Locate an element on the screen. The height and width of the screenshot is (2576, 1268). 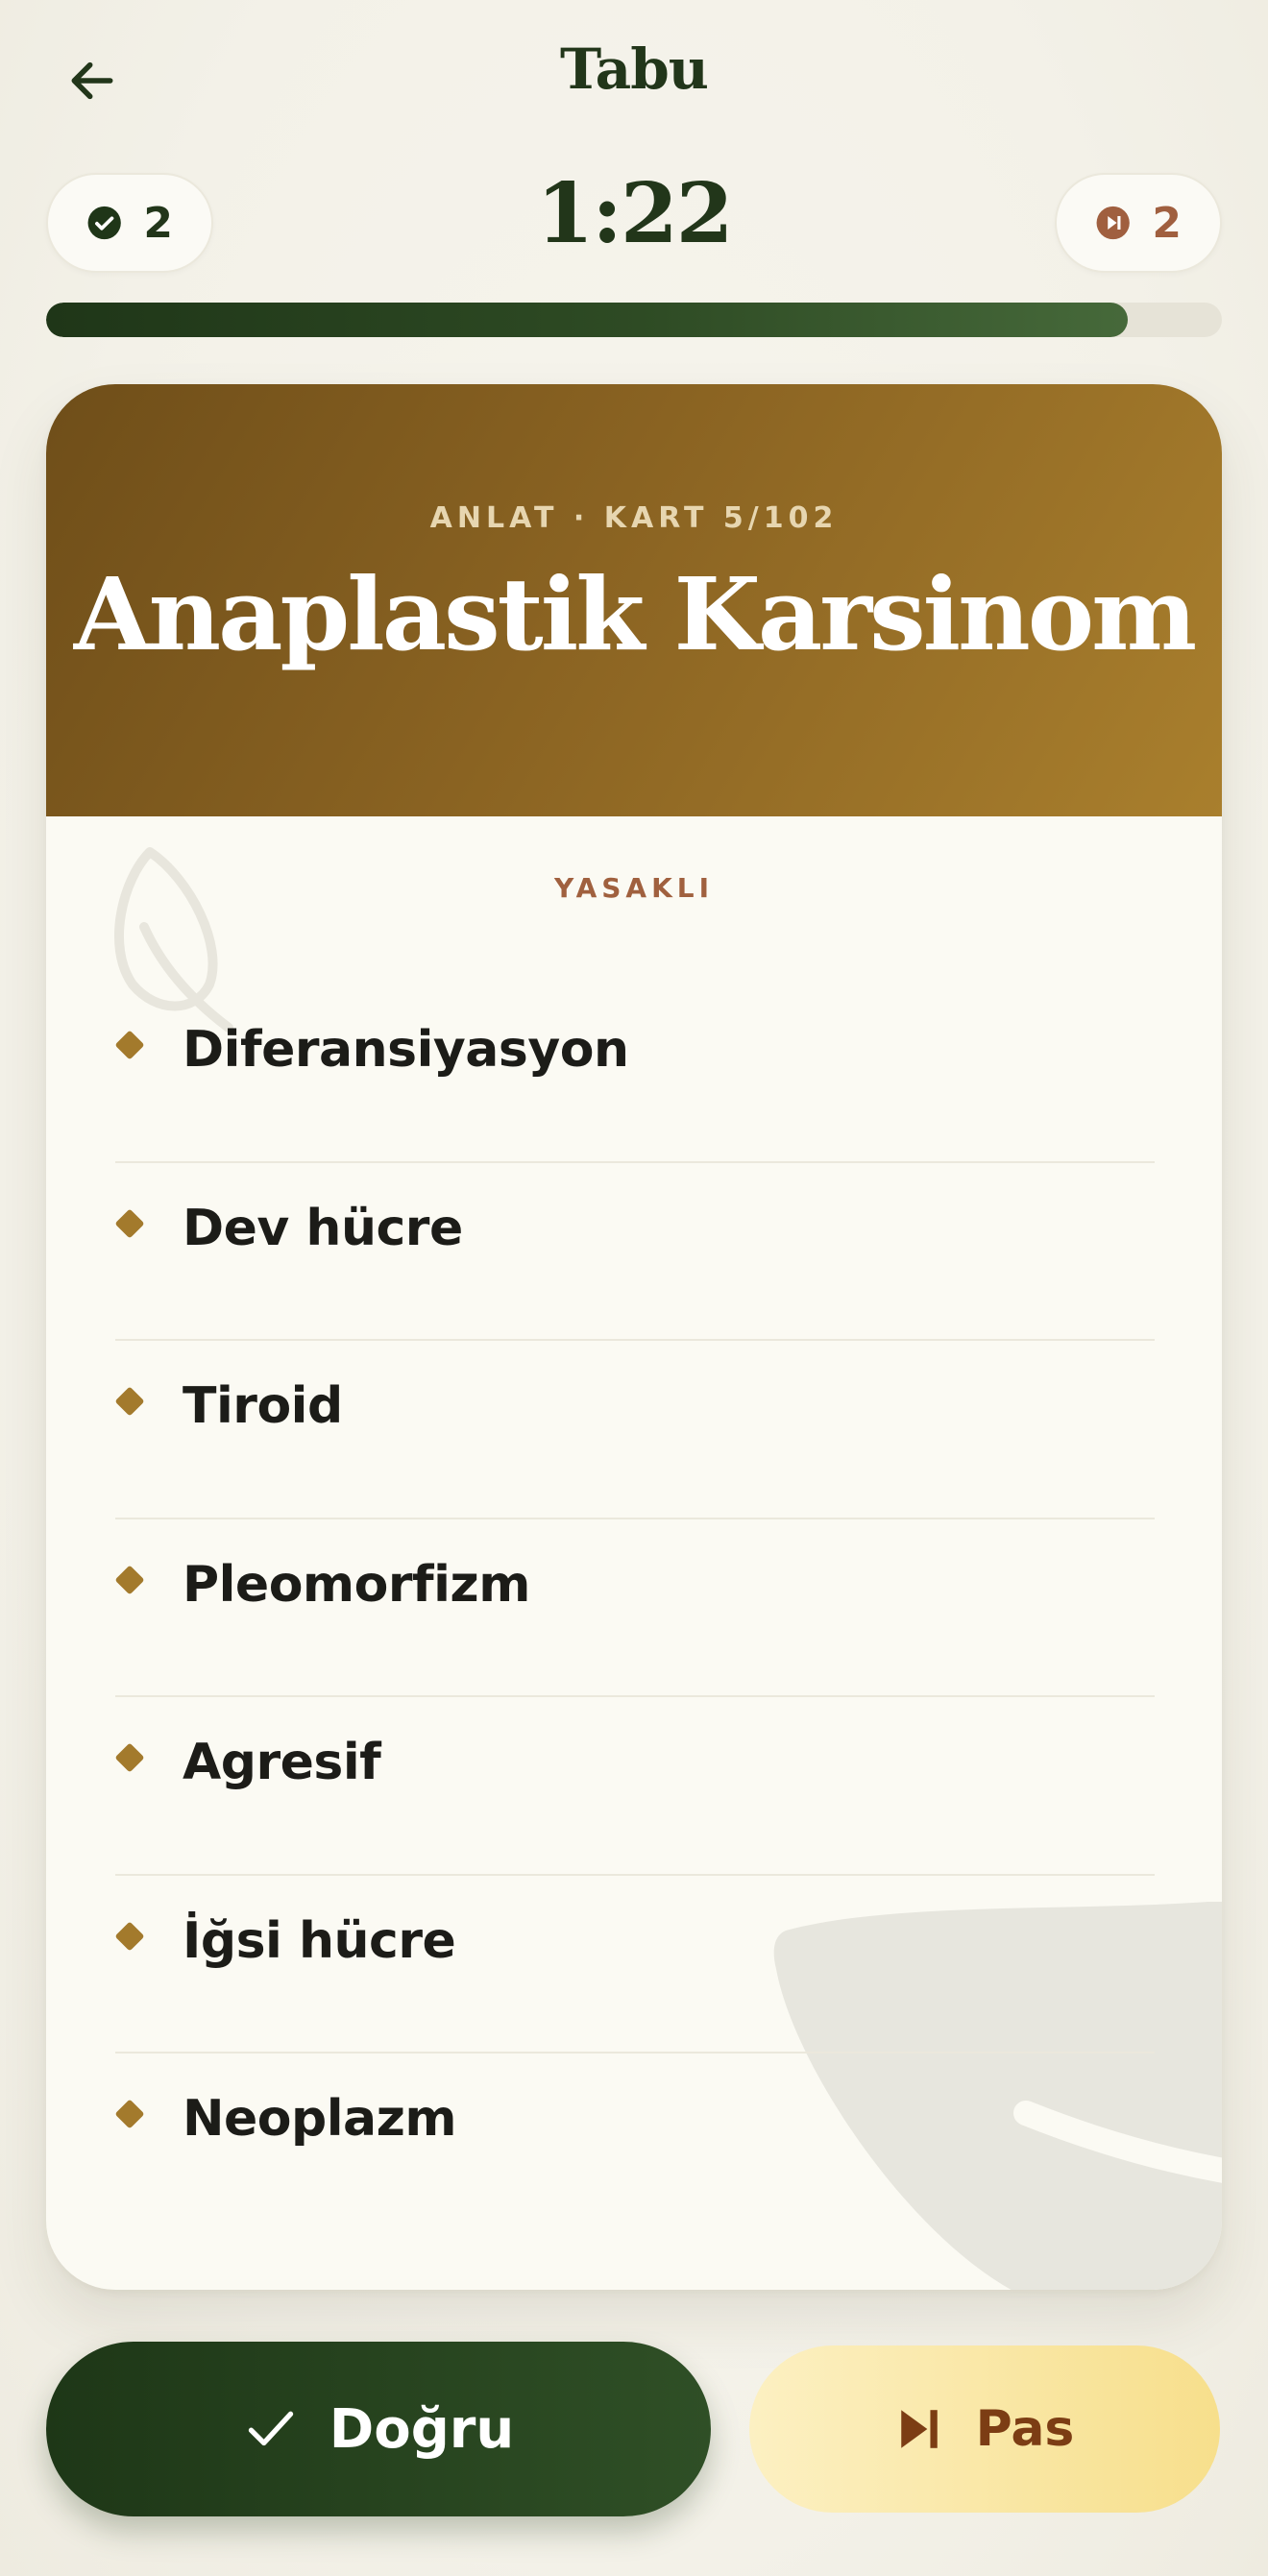
taboo-item: İğsi hücre is located at coordinates (634, 1965).